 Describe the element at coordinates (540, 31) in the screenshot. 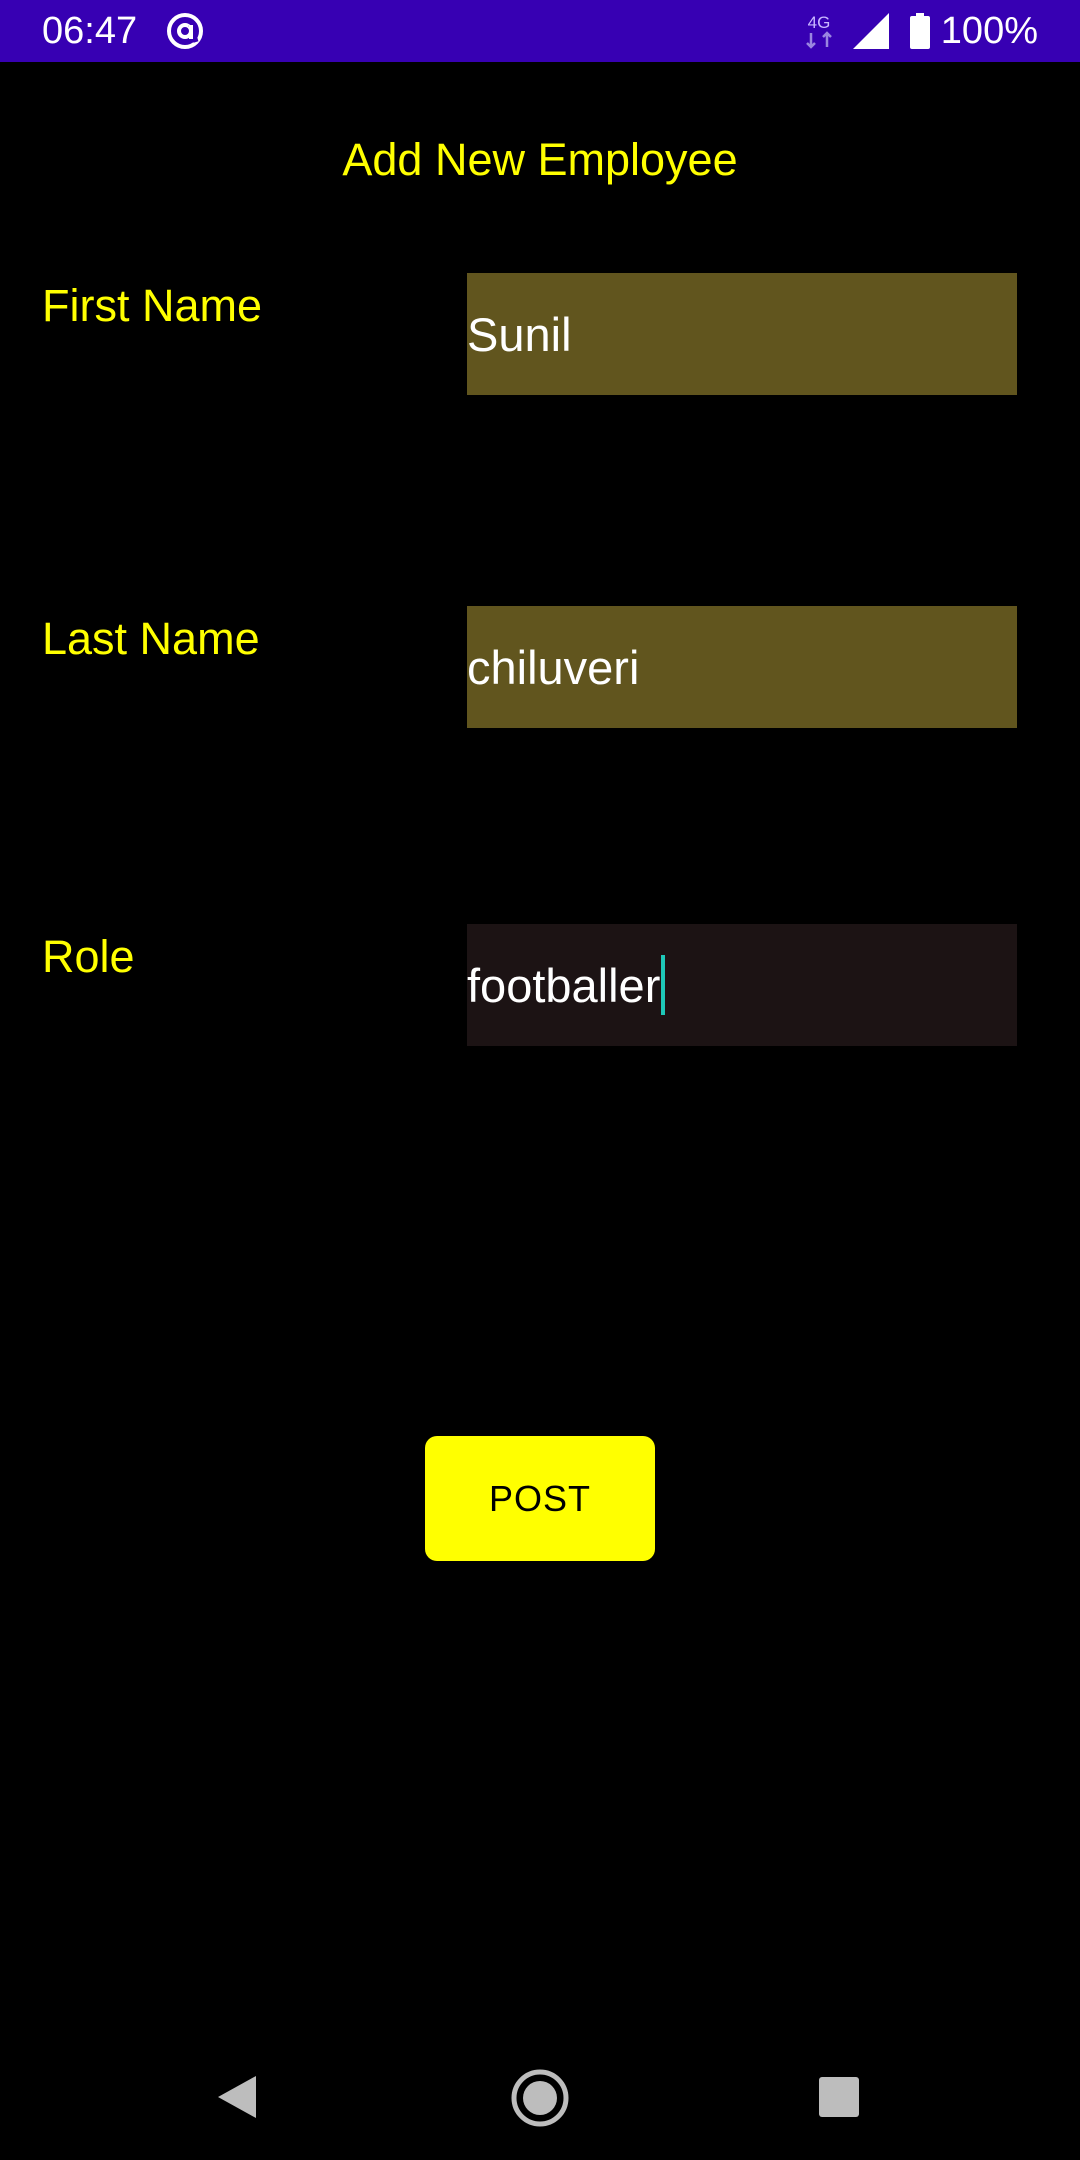

I see `status-bar: 06:47 4G 100%` at that location.